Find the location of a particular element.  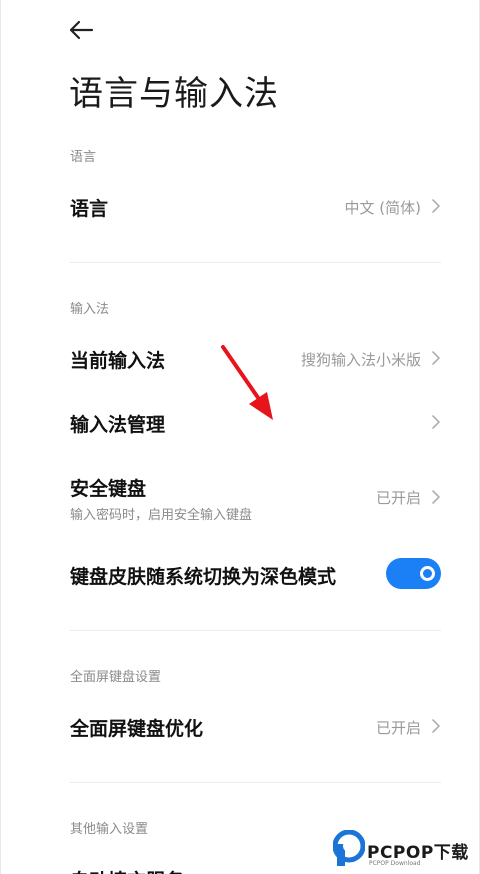

watermark: PCPOP下载 PCPOP Download is located at coordinates (406, 852).